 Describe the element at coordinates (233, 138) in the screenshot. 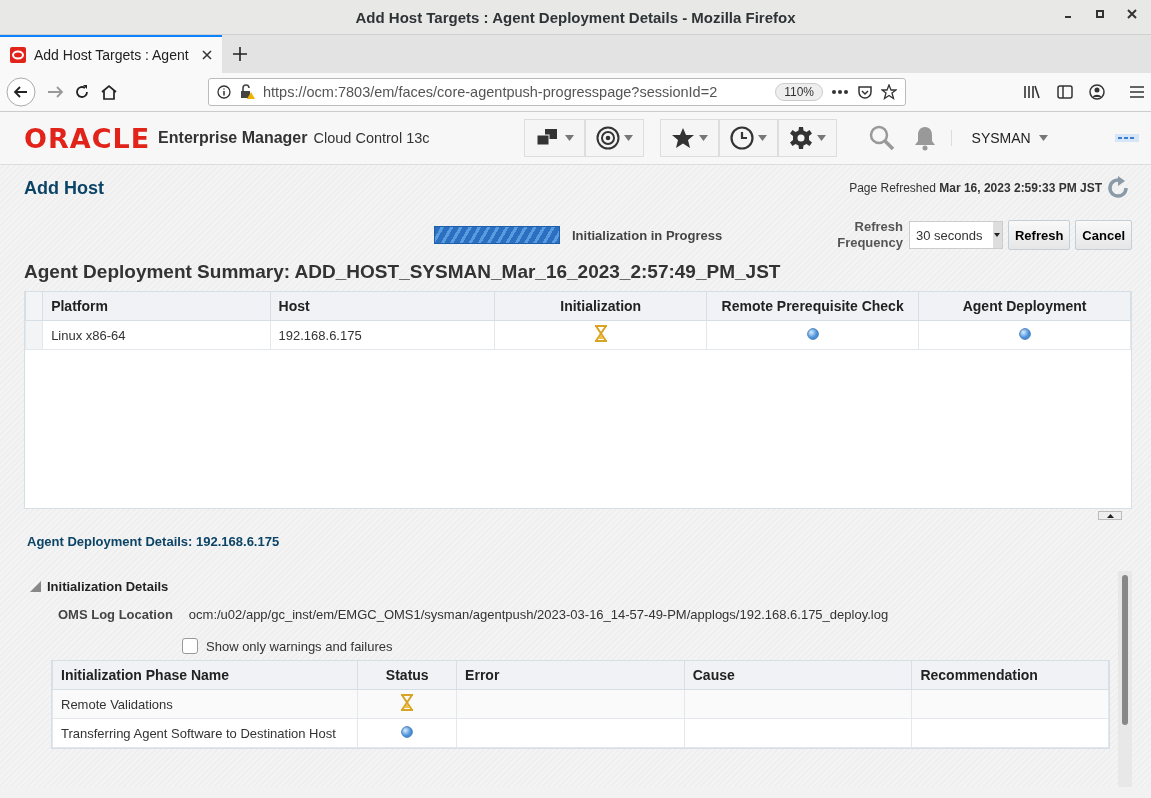

I see `product-name: Enterprise Manager` at that location.